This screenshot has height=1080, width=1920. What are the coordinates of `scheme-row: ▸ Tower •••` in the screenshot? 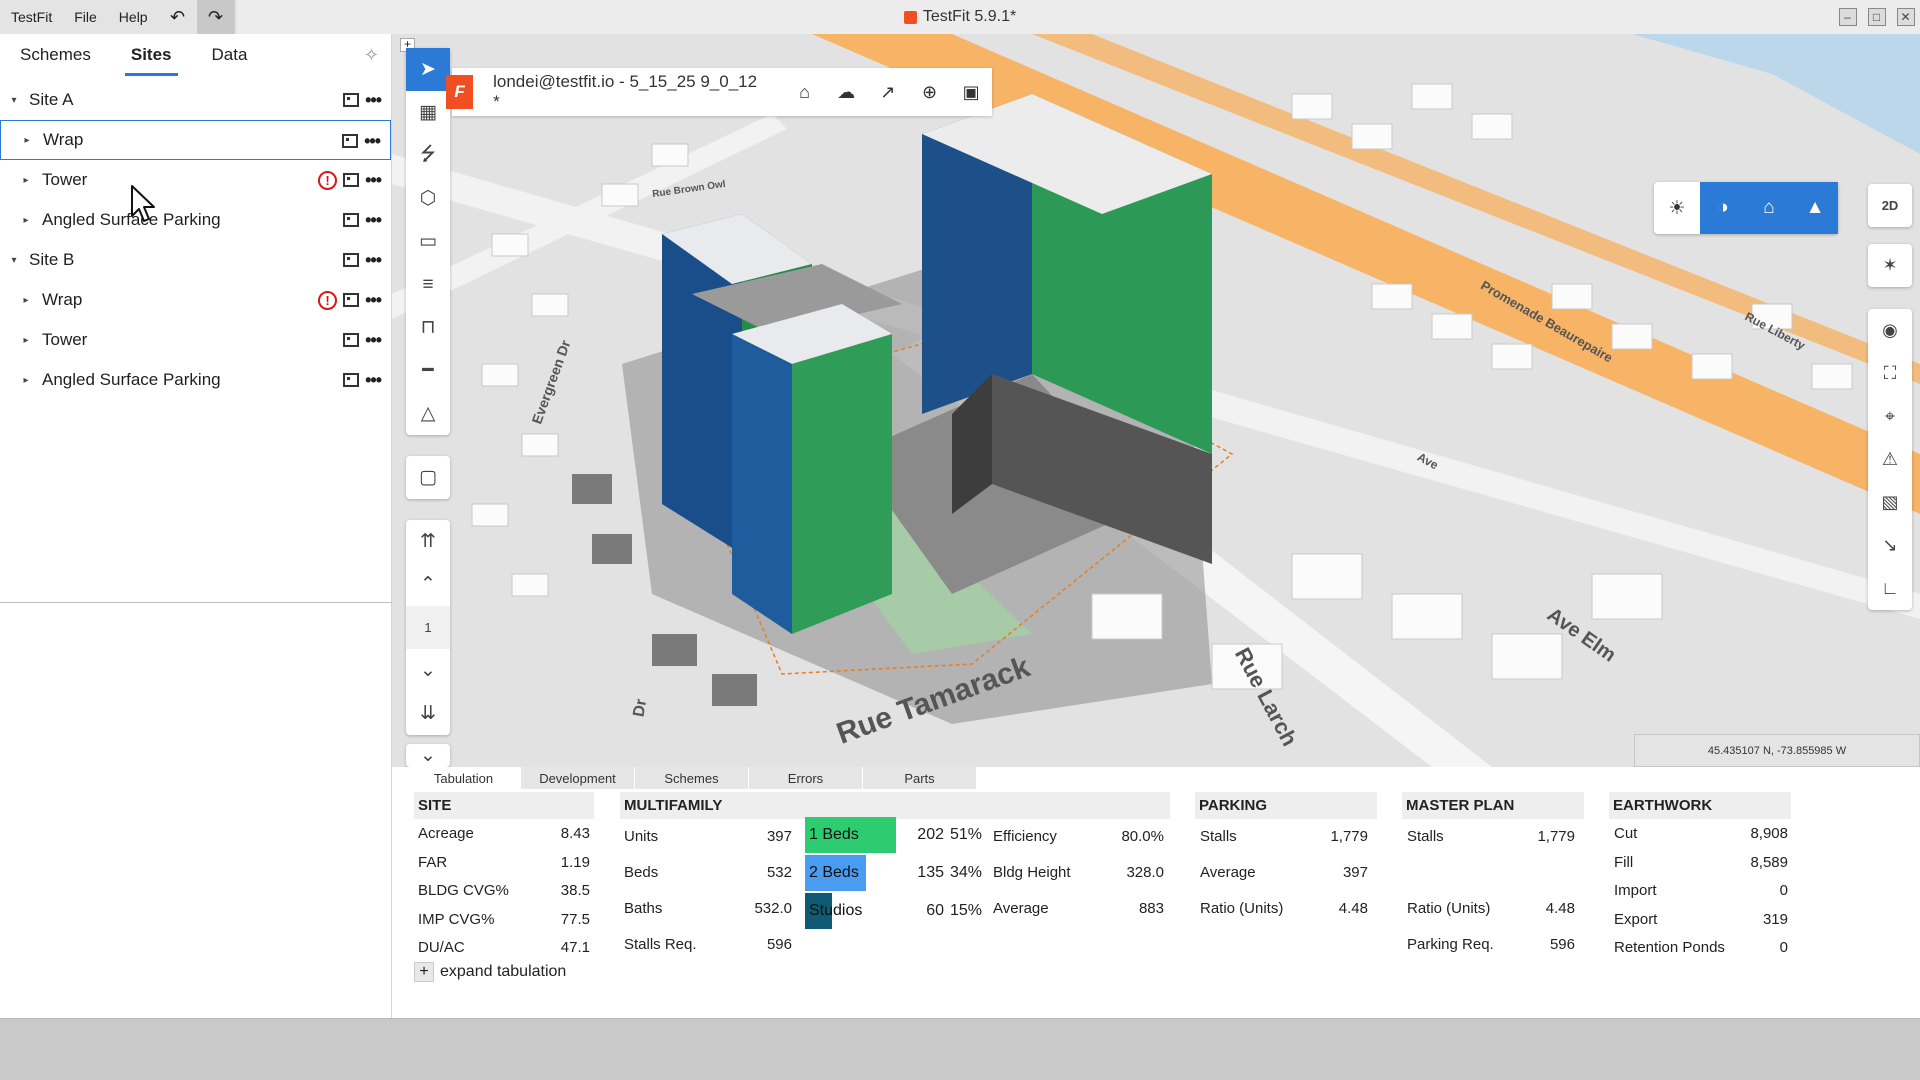 It's located at (195, 340).